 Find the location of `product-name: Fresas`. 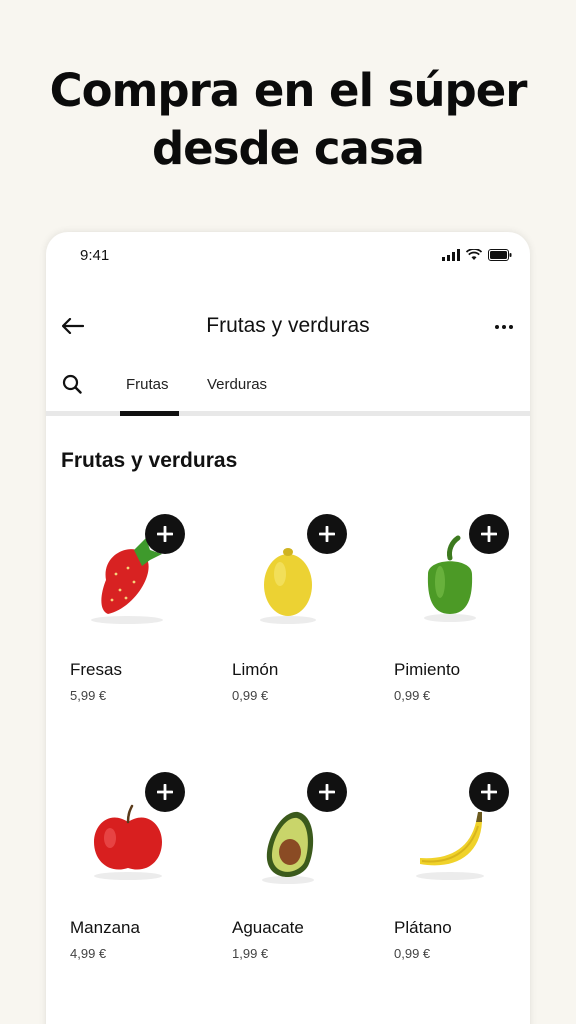

product-name: Fresas is located at coordinates (96, 669).